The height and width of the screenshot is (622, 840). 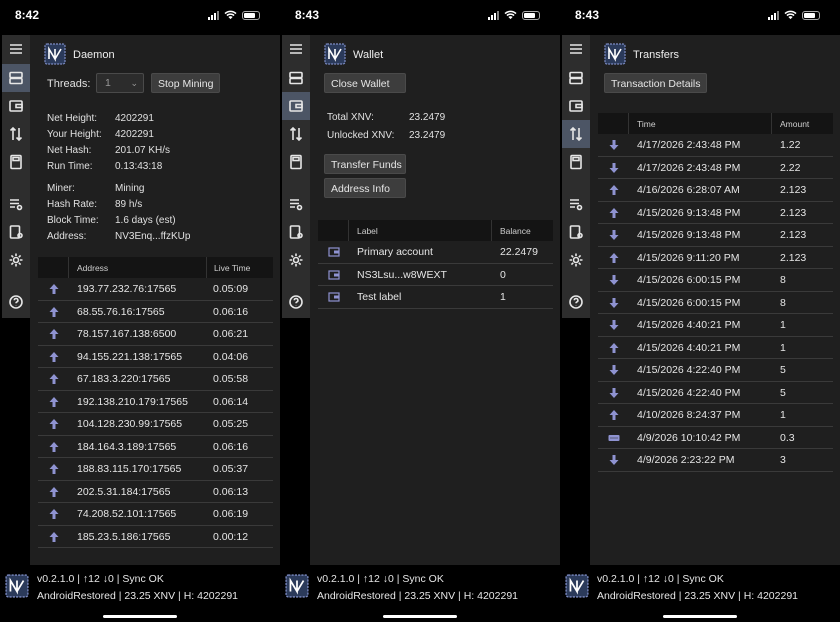 I want to click on close-wallet-button: Close Wallet, so click(x=365, y=83).